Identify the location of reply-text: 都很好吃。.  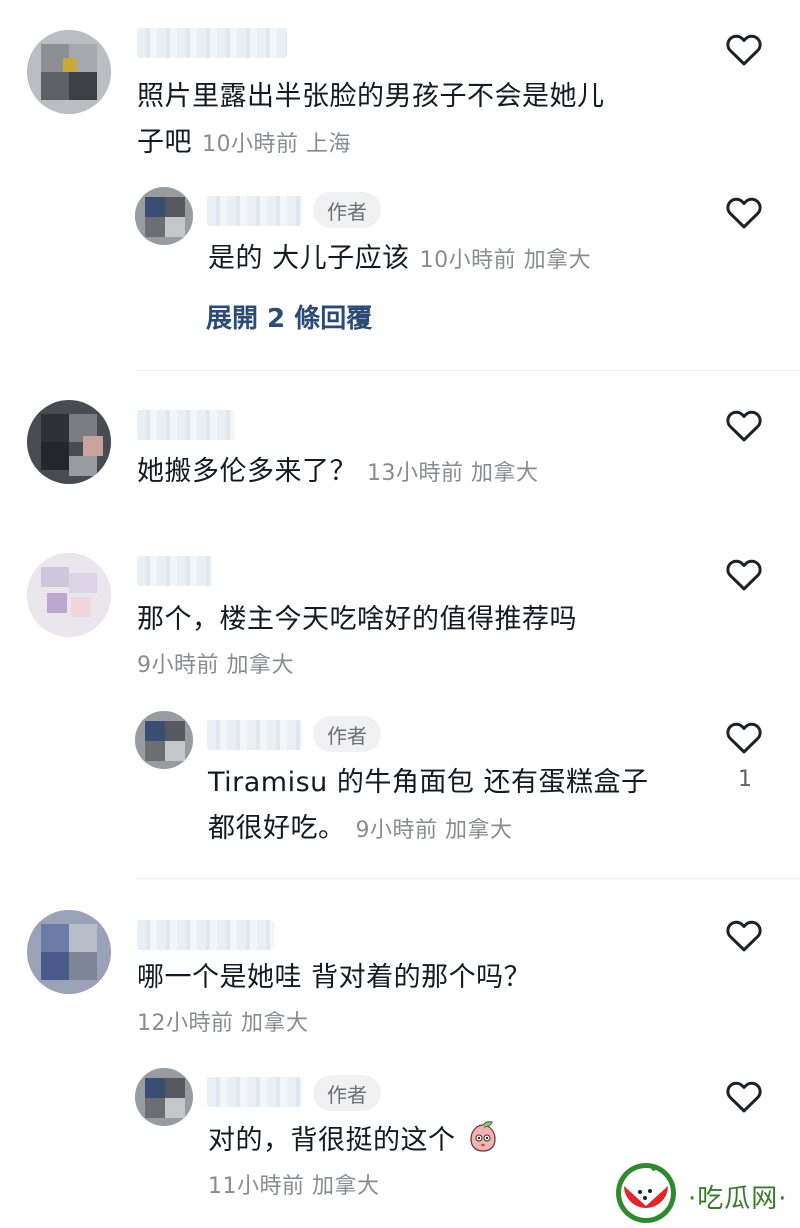
(277, 828).